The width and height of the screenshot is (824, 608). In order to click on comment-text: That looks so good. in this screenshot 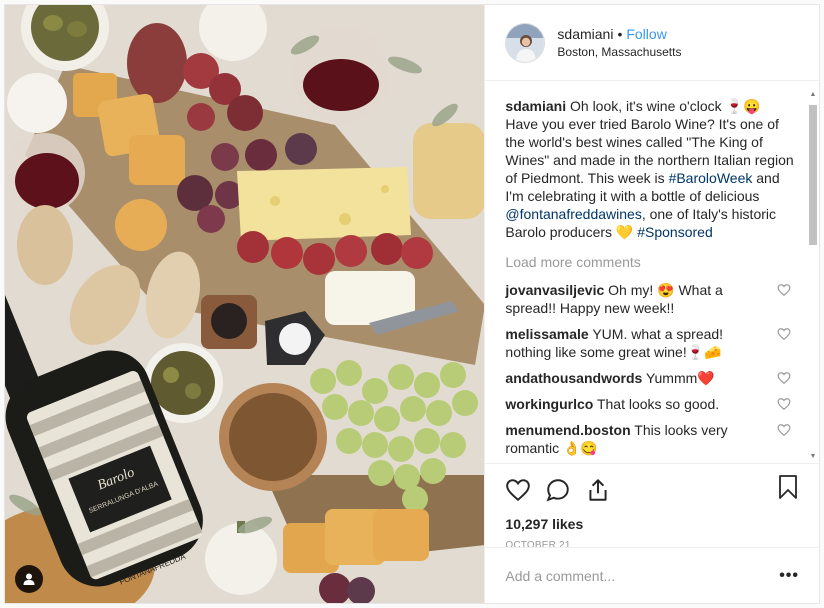, I will do `click(658, 404)`.